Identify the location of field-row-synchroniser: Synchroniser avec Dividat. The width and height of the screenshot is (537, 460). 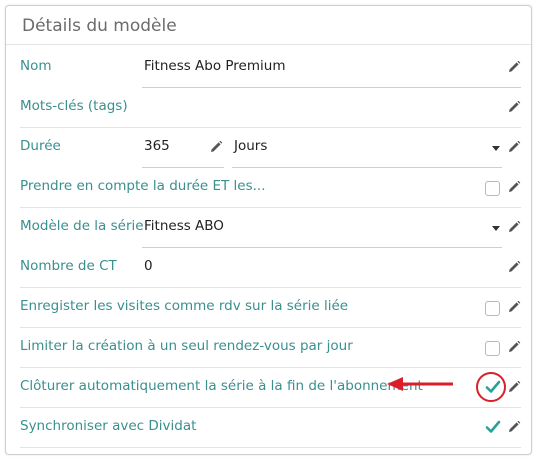
(270, 428).